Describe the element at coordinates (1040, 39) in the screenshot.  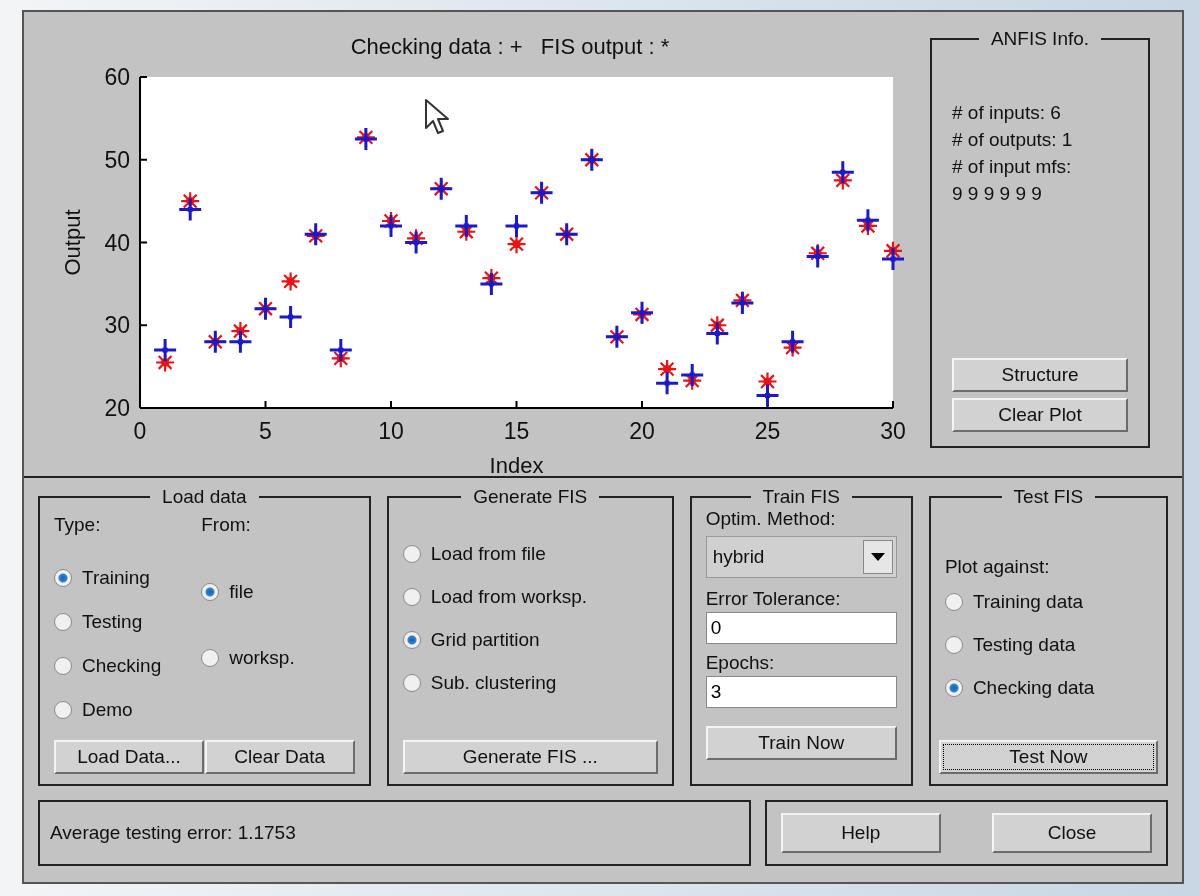
I see `group-title: ANFIS Info.` at that location.